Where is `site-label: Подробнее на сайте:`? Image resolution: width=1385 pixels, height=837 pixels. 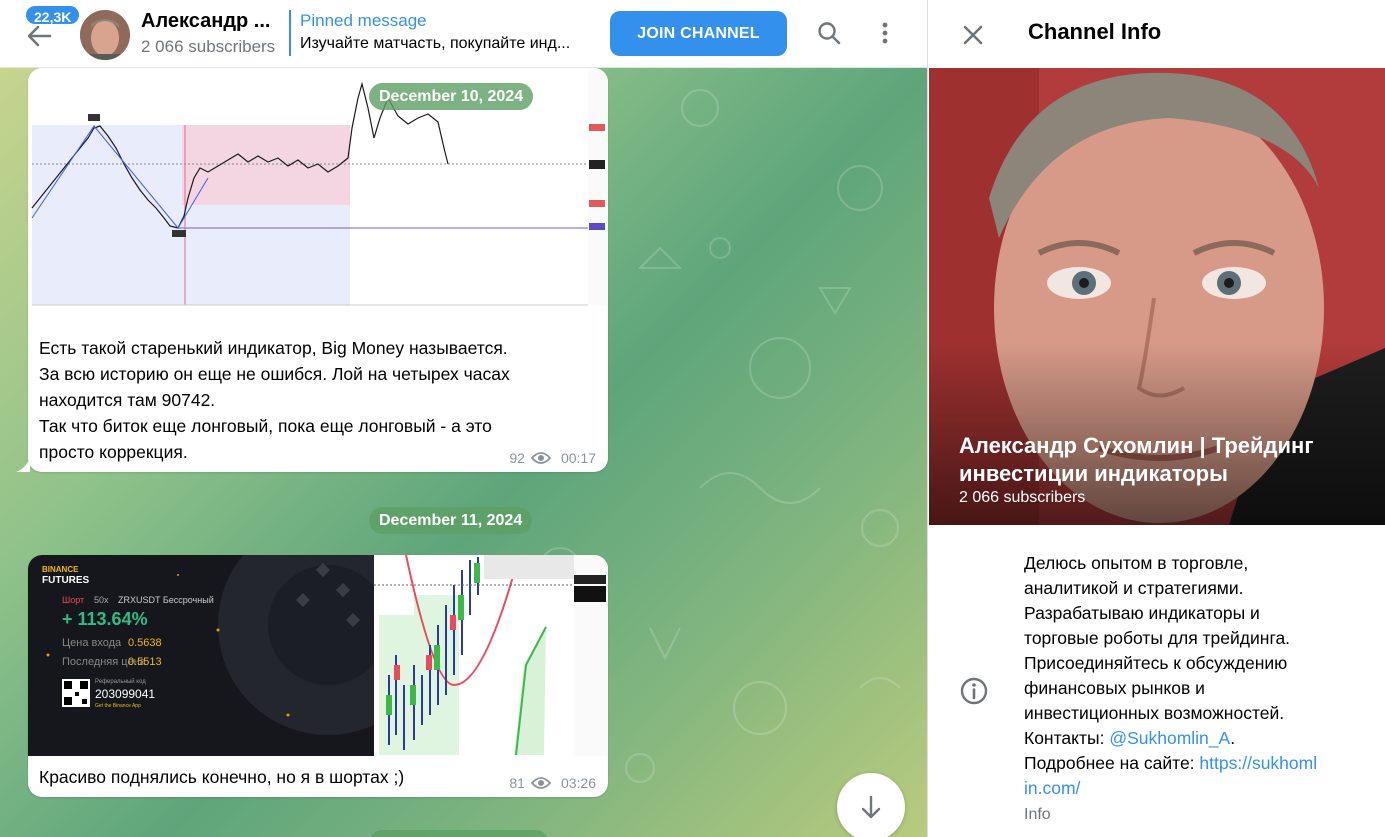 site-label: Подробнее на сайте: is located at coordinates (1112, 763).